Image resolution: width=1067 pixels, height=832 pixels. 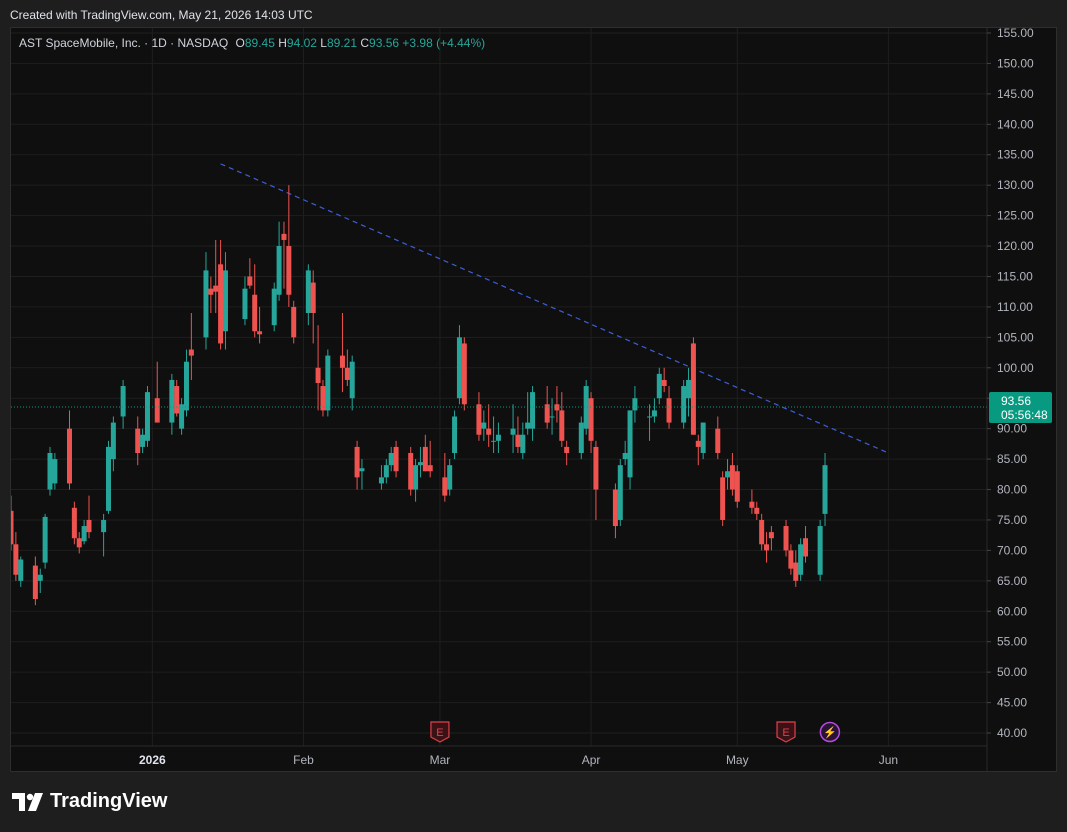 I want to click on open-label: O, so click(x=240, y=43).